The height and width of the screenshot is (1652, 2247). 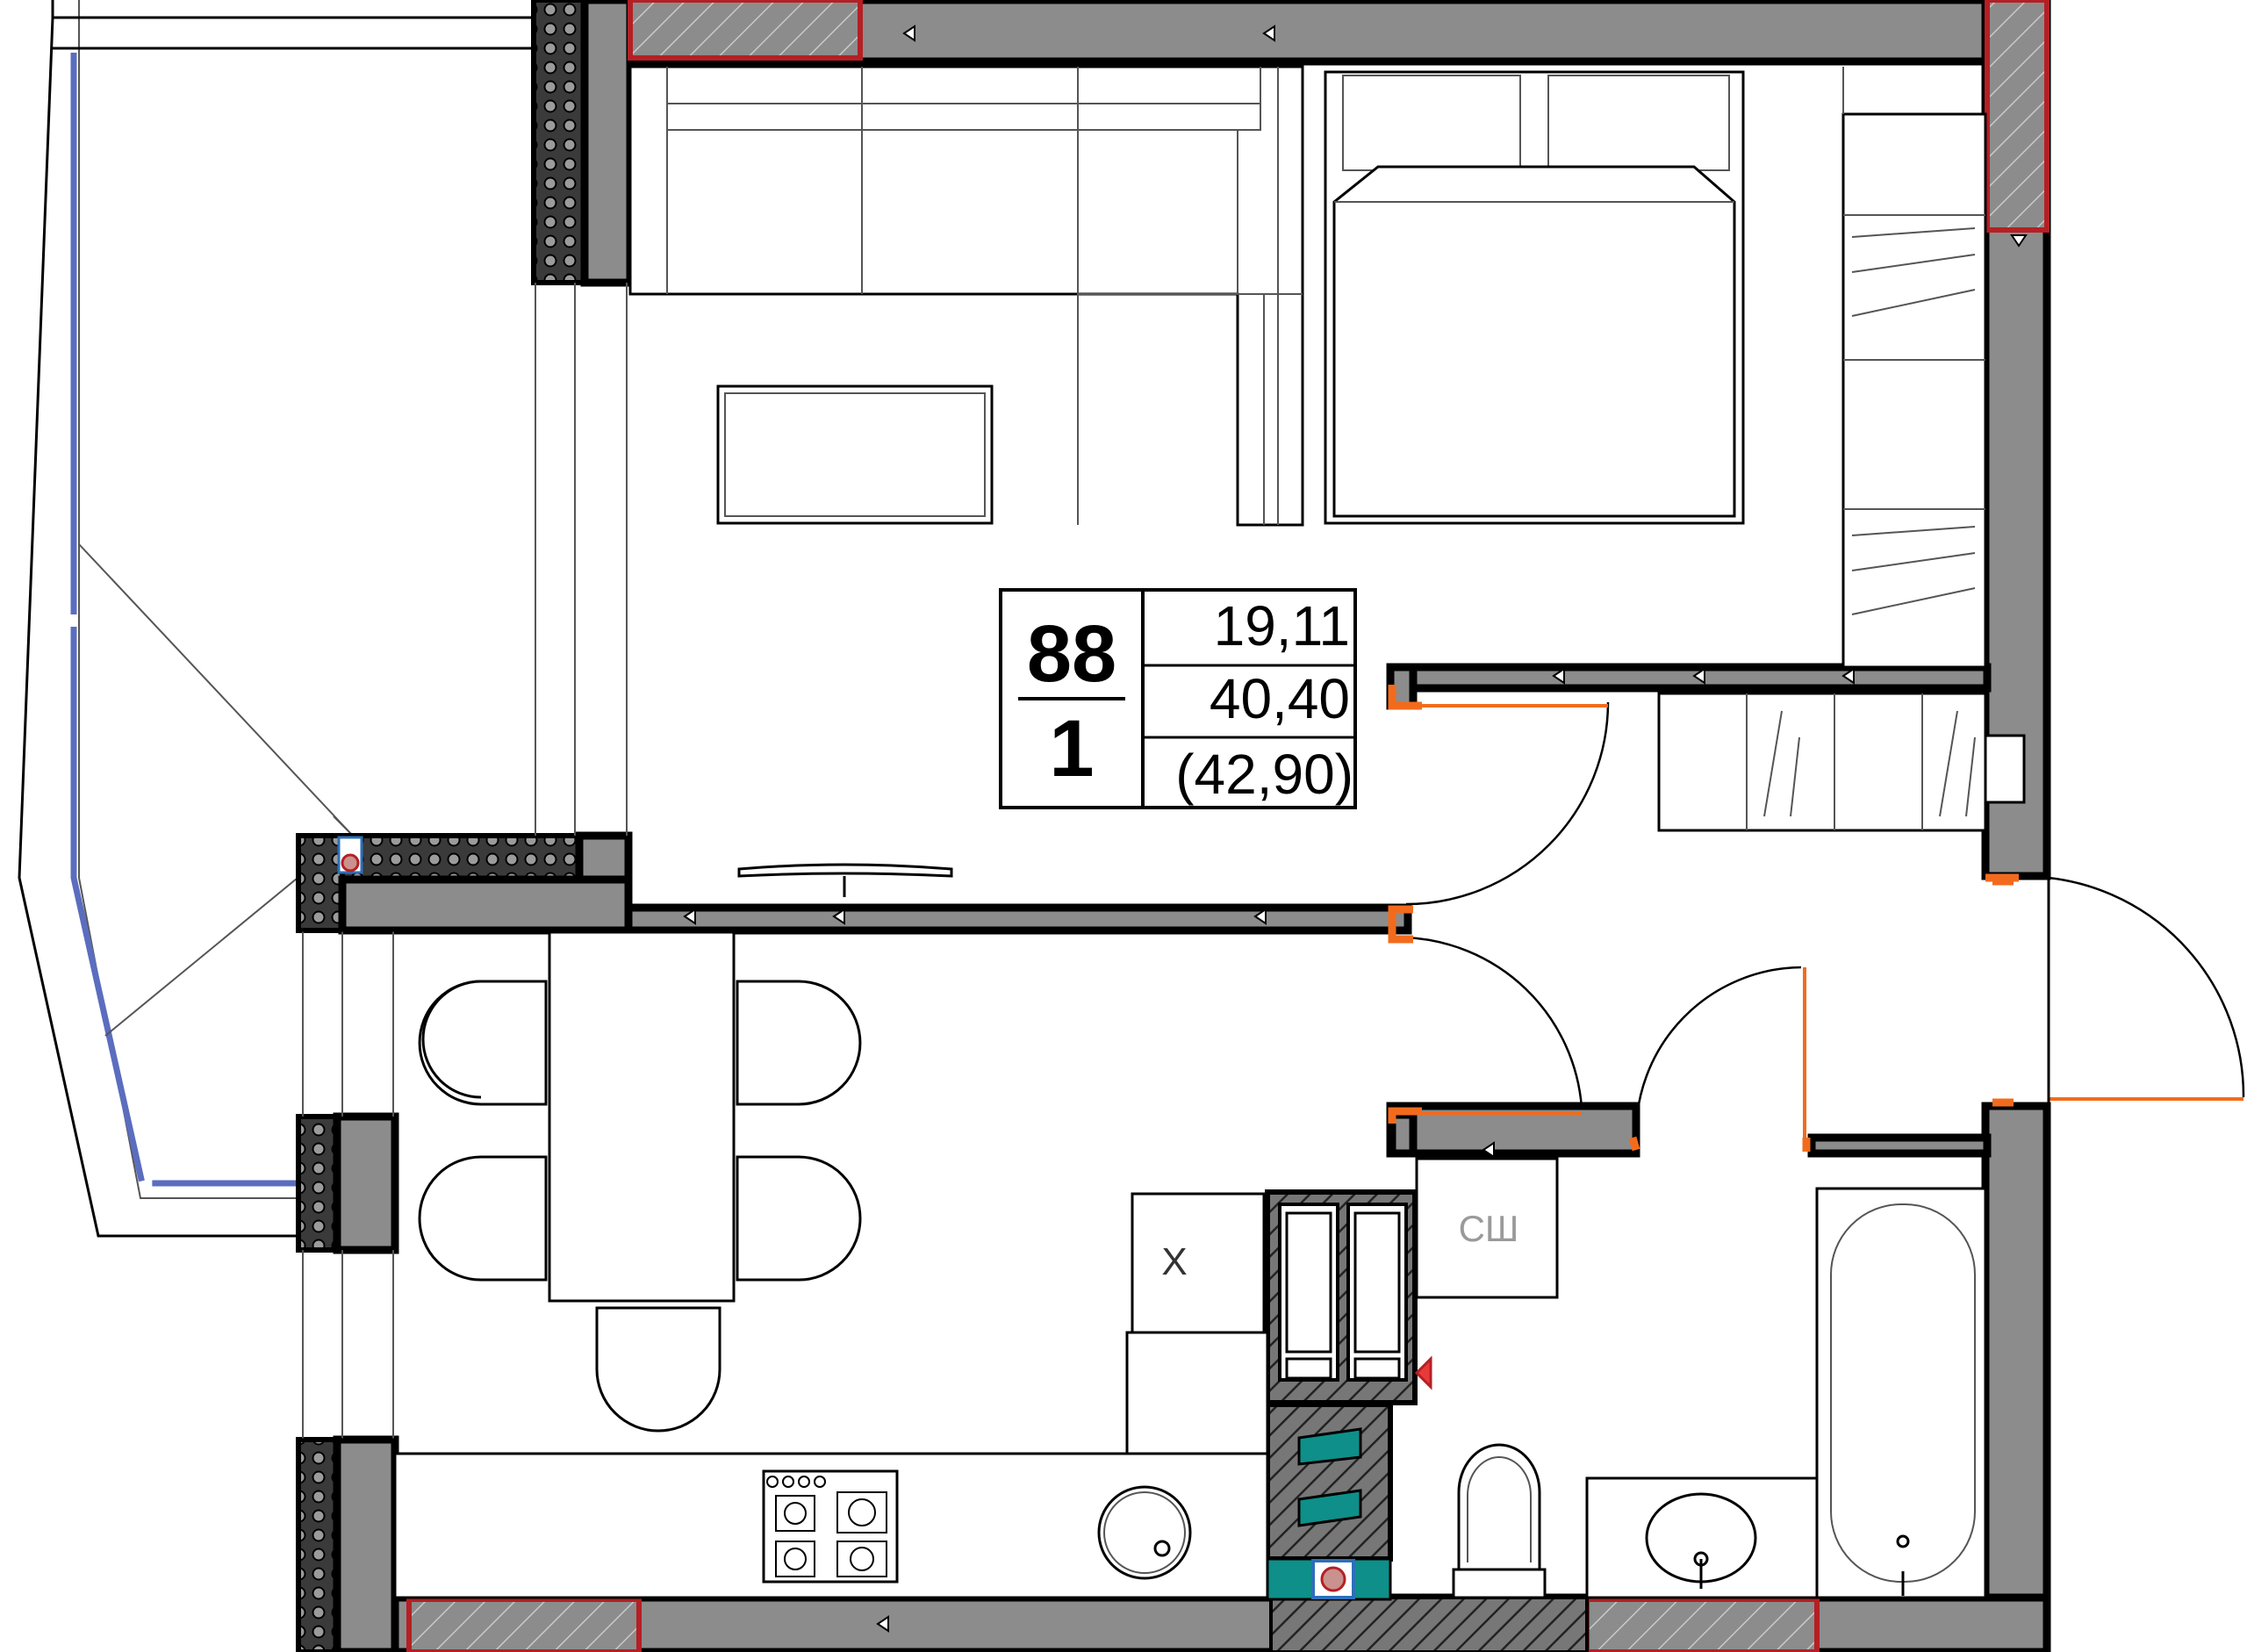 I want to click on shaft-box: СШ, so click(x=1487, y=1228).